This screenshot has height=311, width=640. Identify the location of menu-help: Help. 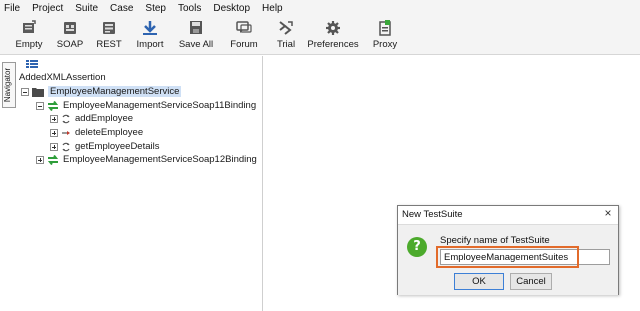
(272, 8).